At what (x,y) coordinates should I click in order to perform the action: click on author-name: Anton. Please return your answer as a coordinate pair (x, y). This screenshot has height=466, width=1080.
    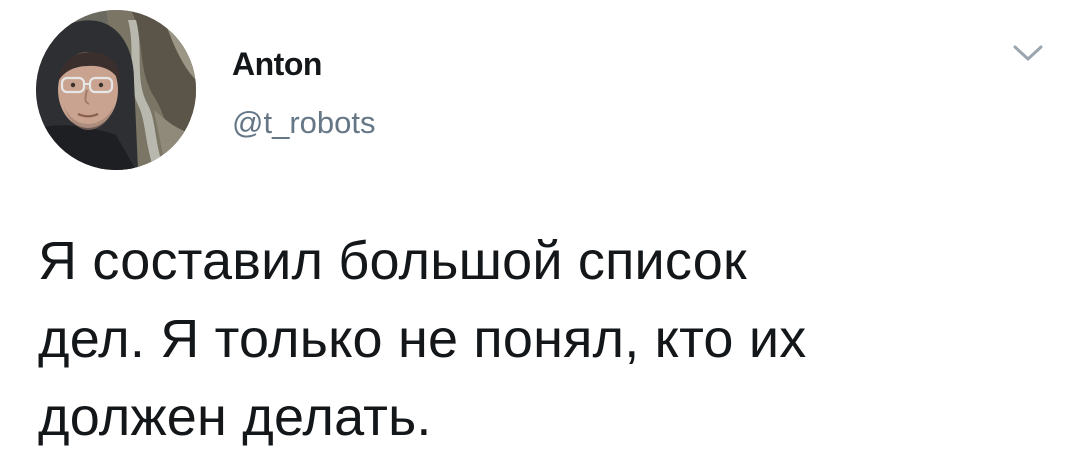
    Looking at the image, I should click on (277, 64).